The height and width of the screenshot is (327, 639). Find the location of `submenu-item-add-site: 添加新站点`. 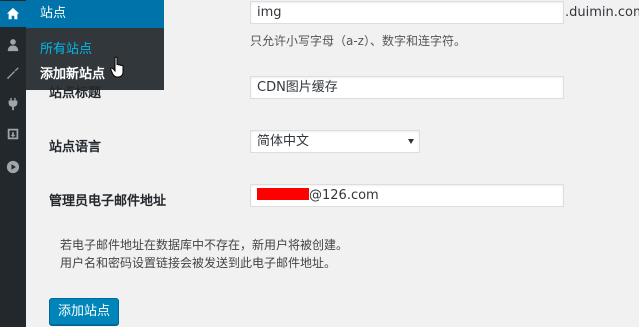

submenu-item-add-site: 添加新站点 is located at coordinates (72, 72).